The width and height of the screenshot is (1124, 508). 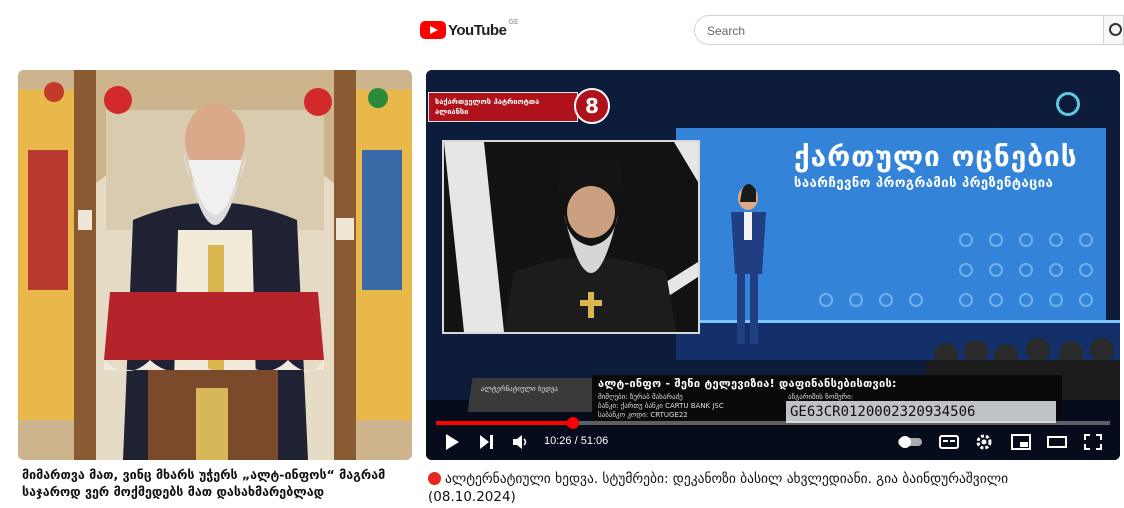 What do you see at coordinates (486, 442) in the screenshot?
I see `next-video-icon` at bounding box center [486, 442].